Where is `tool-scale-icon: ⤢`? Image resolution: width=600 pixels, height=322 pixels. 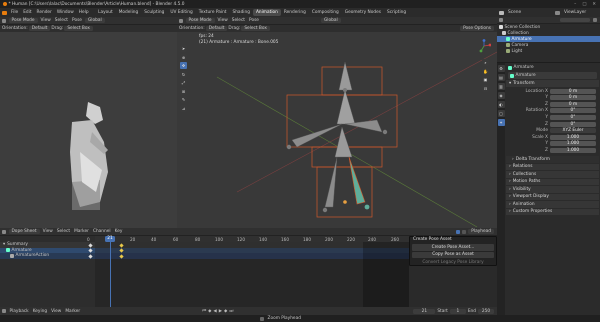 tool-scale-icon: ⤢ is located at coordinates (183, 82).